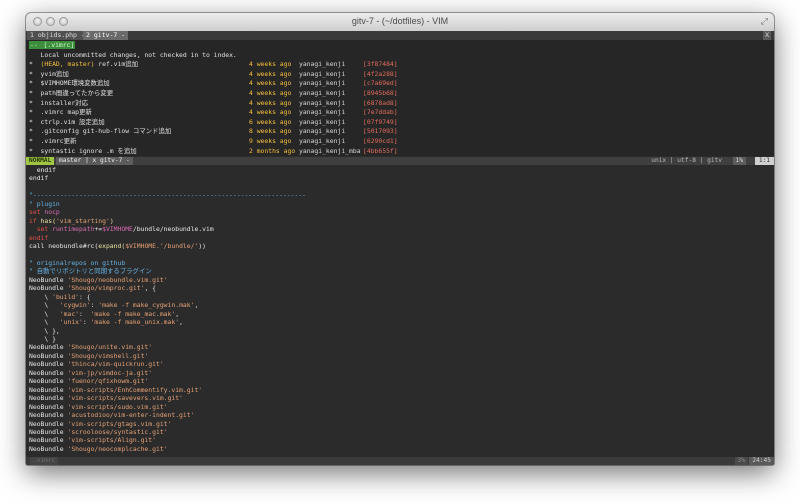 This screenshot has height=504, width=800. What do you see at coordinates (764, 161) in the screenshot?
I see `cursor-position: 1:1` at bounding box center [764, 161].